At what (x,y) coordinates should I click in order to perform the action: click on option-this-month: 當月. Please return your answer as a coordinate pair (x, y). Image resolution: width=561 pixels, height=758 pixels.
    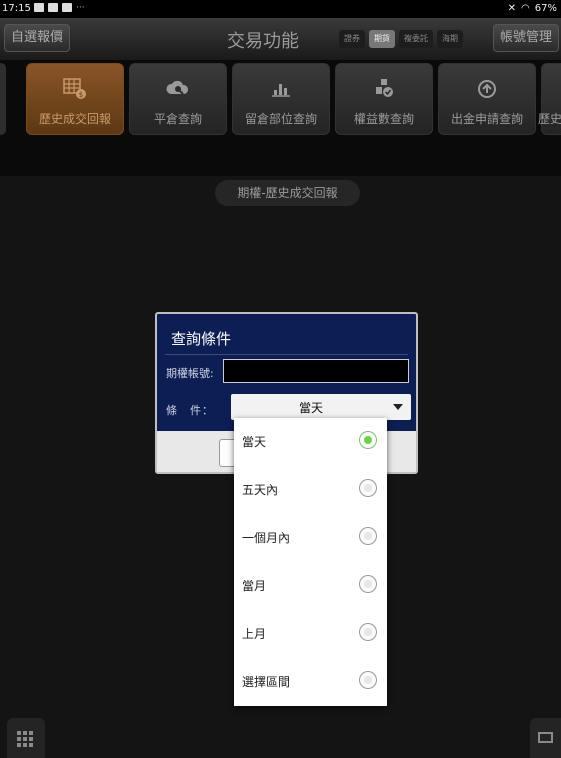
    Looking at the image, I should click on (310, 586).